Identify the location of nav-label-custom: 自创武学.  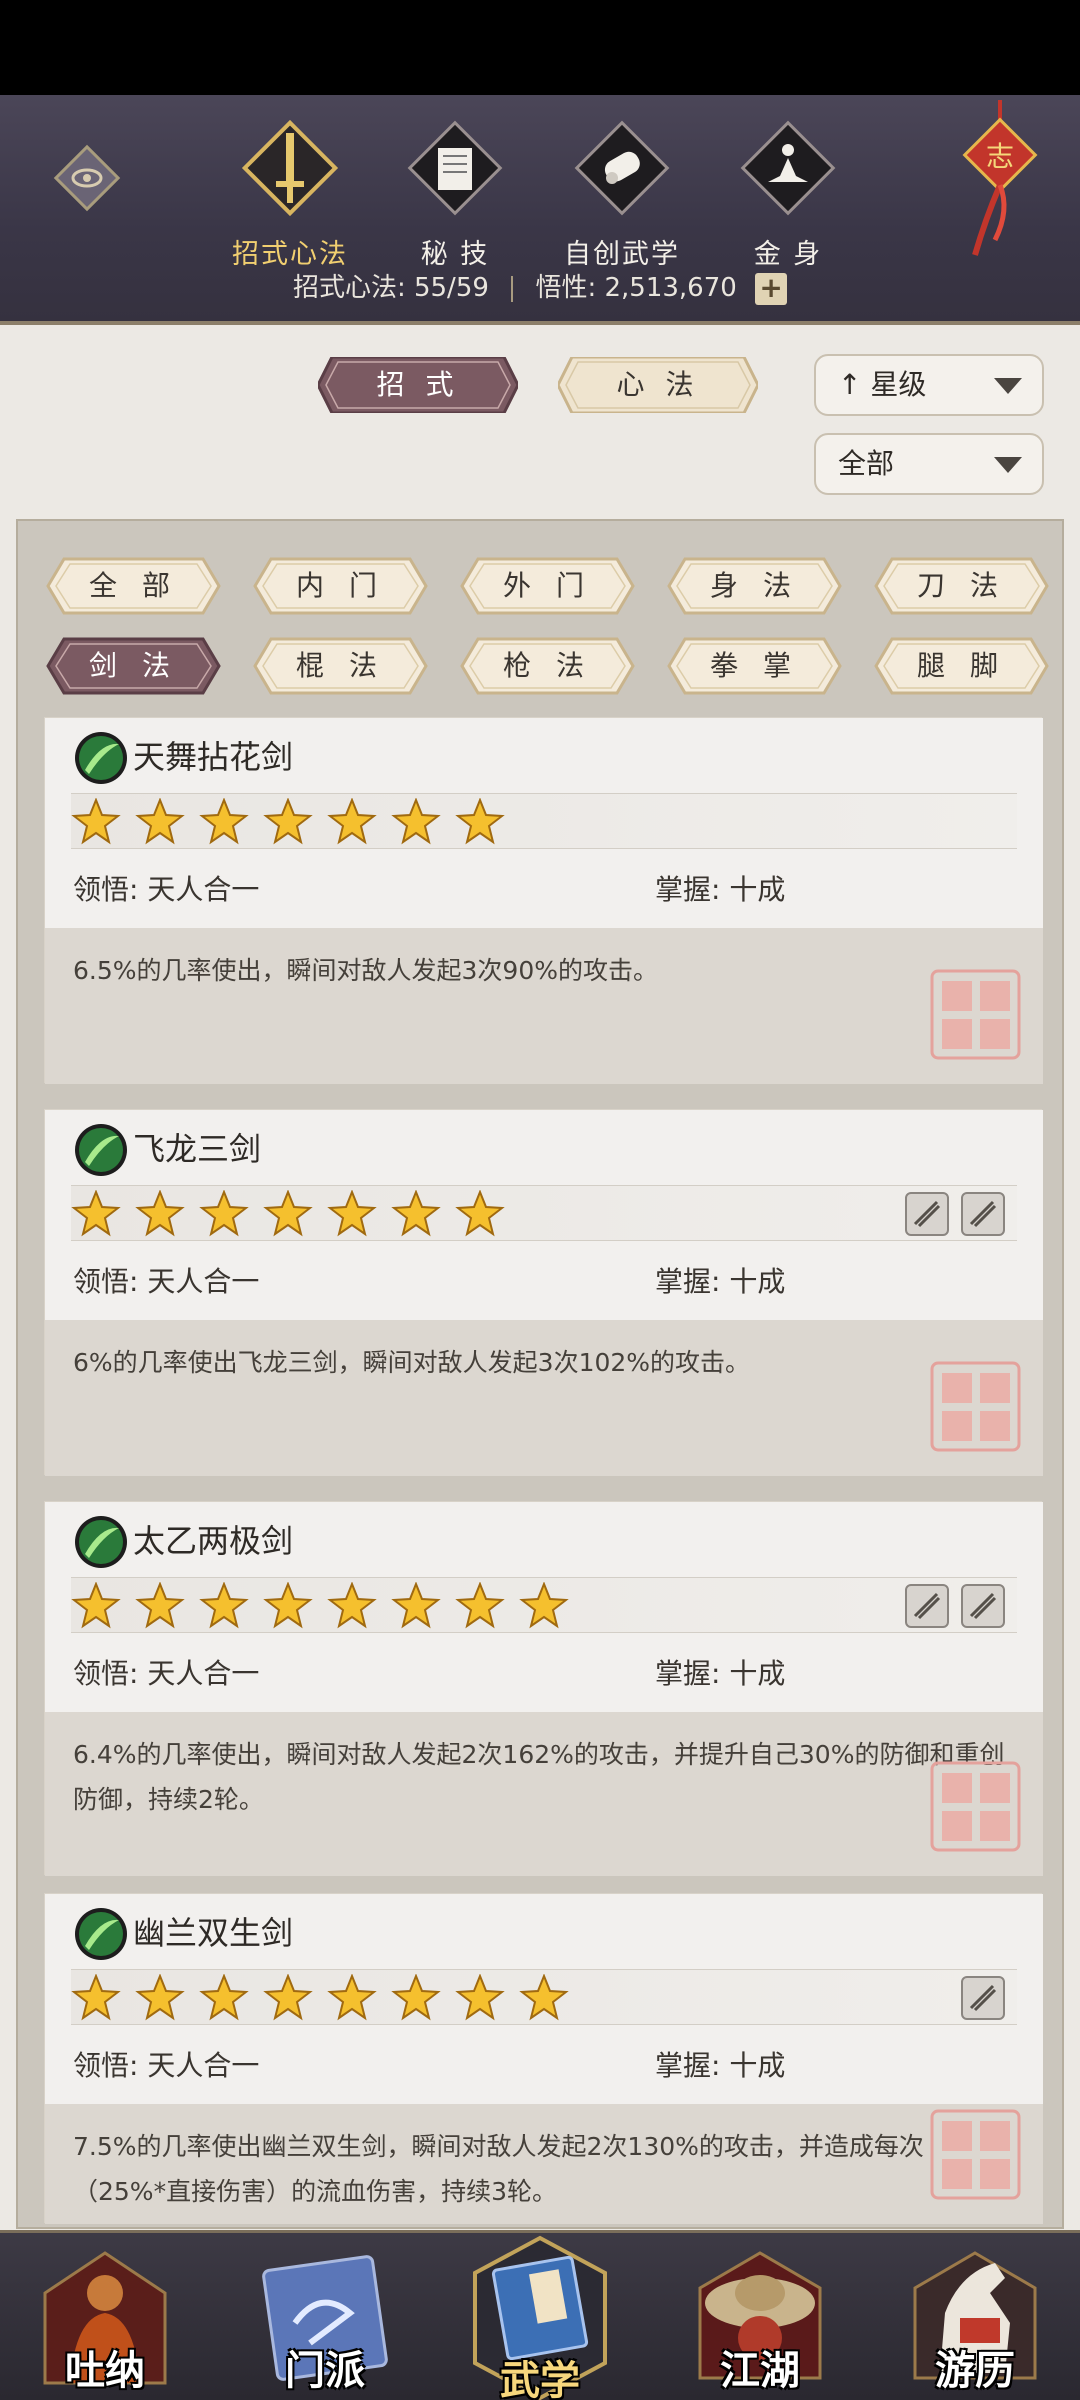
(622, 254).